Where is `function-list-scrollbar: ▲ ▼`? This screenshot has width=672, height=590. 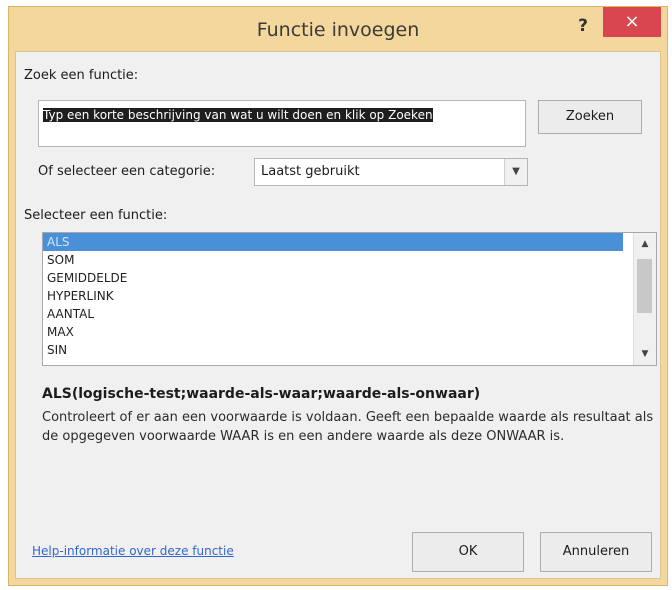
function-list-scrollbar: ▲ ▼ is located at coordinates (644, 299).